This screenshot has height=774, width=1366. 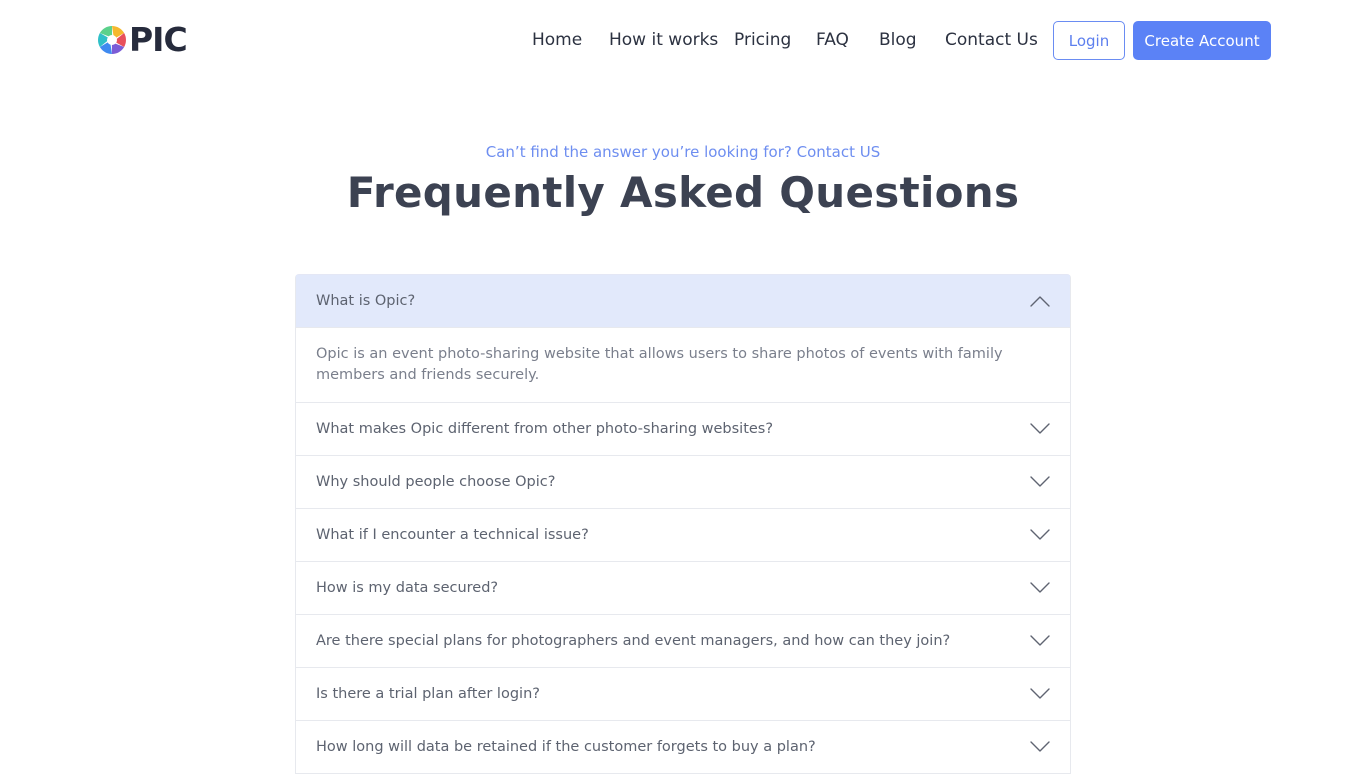 I want to click on nav-faq: FAQ, so click(x=832, y=40).